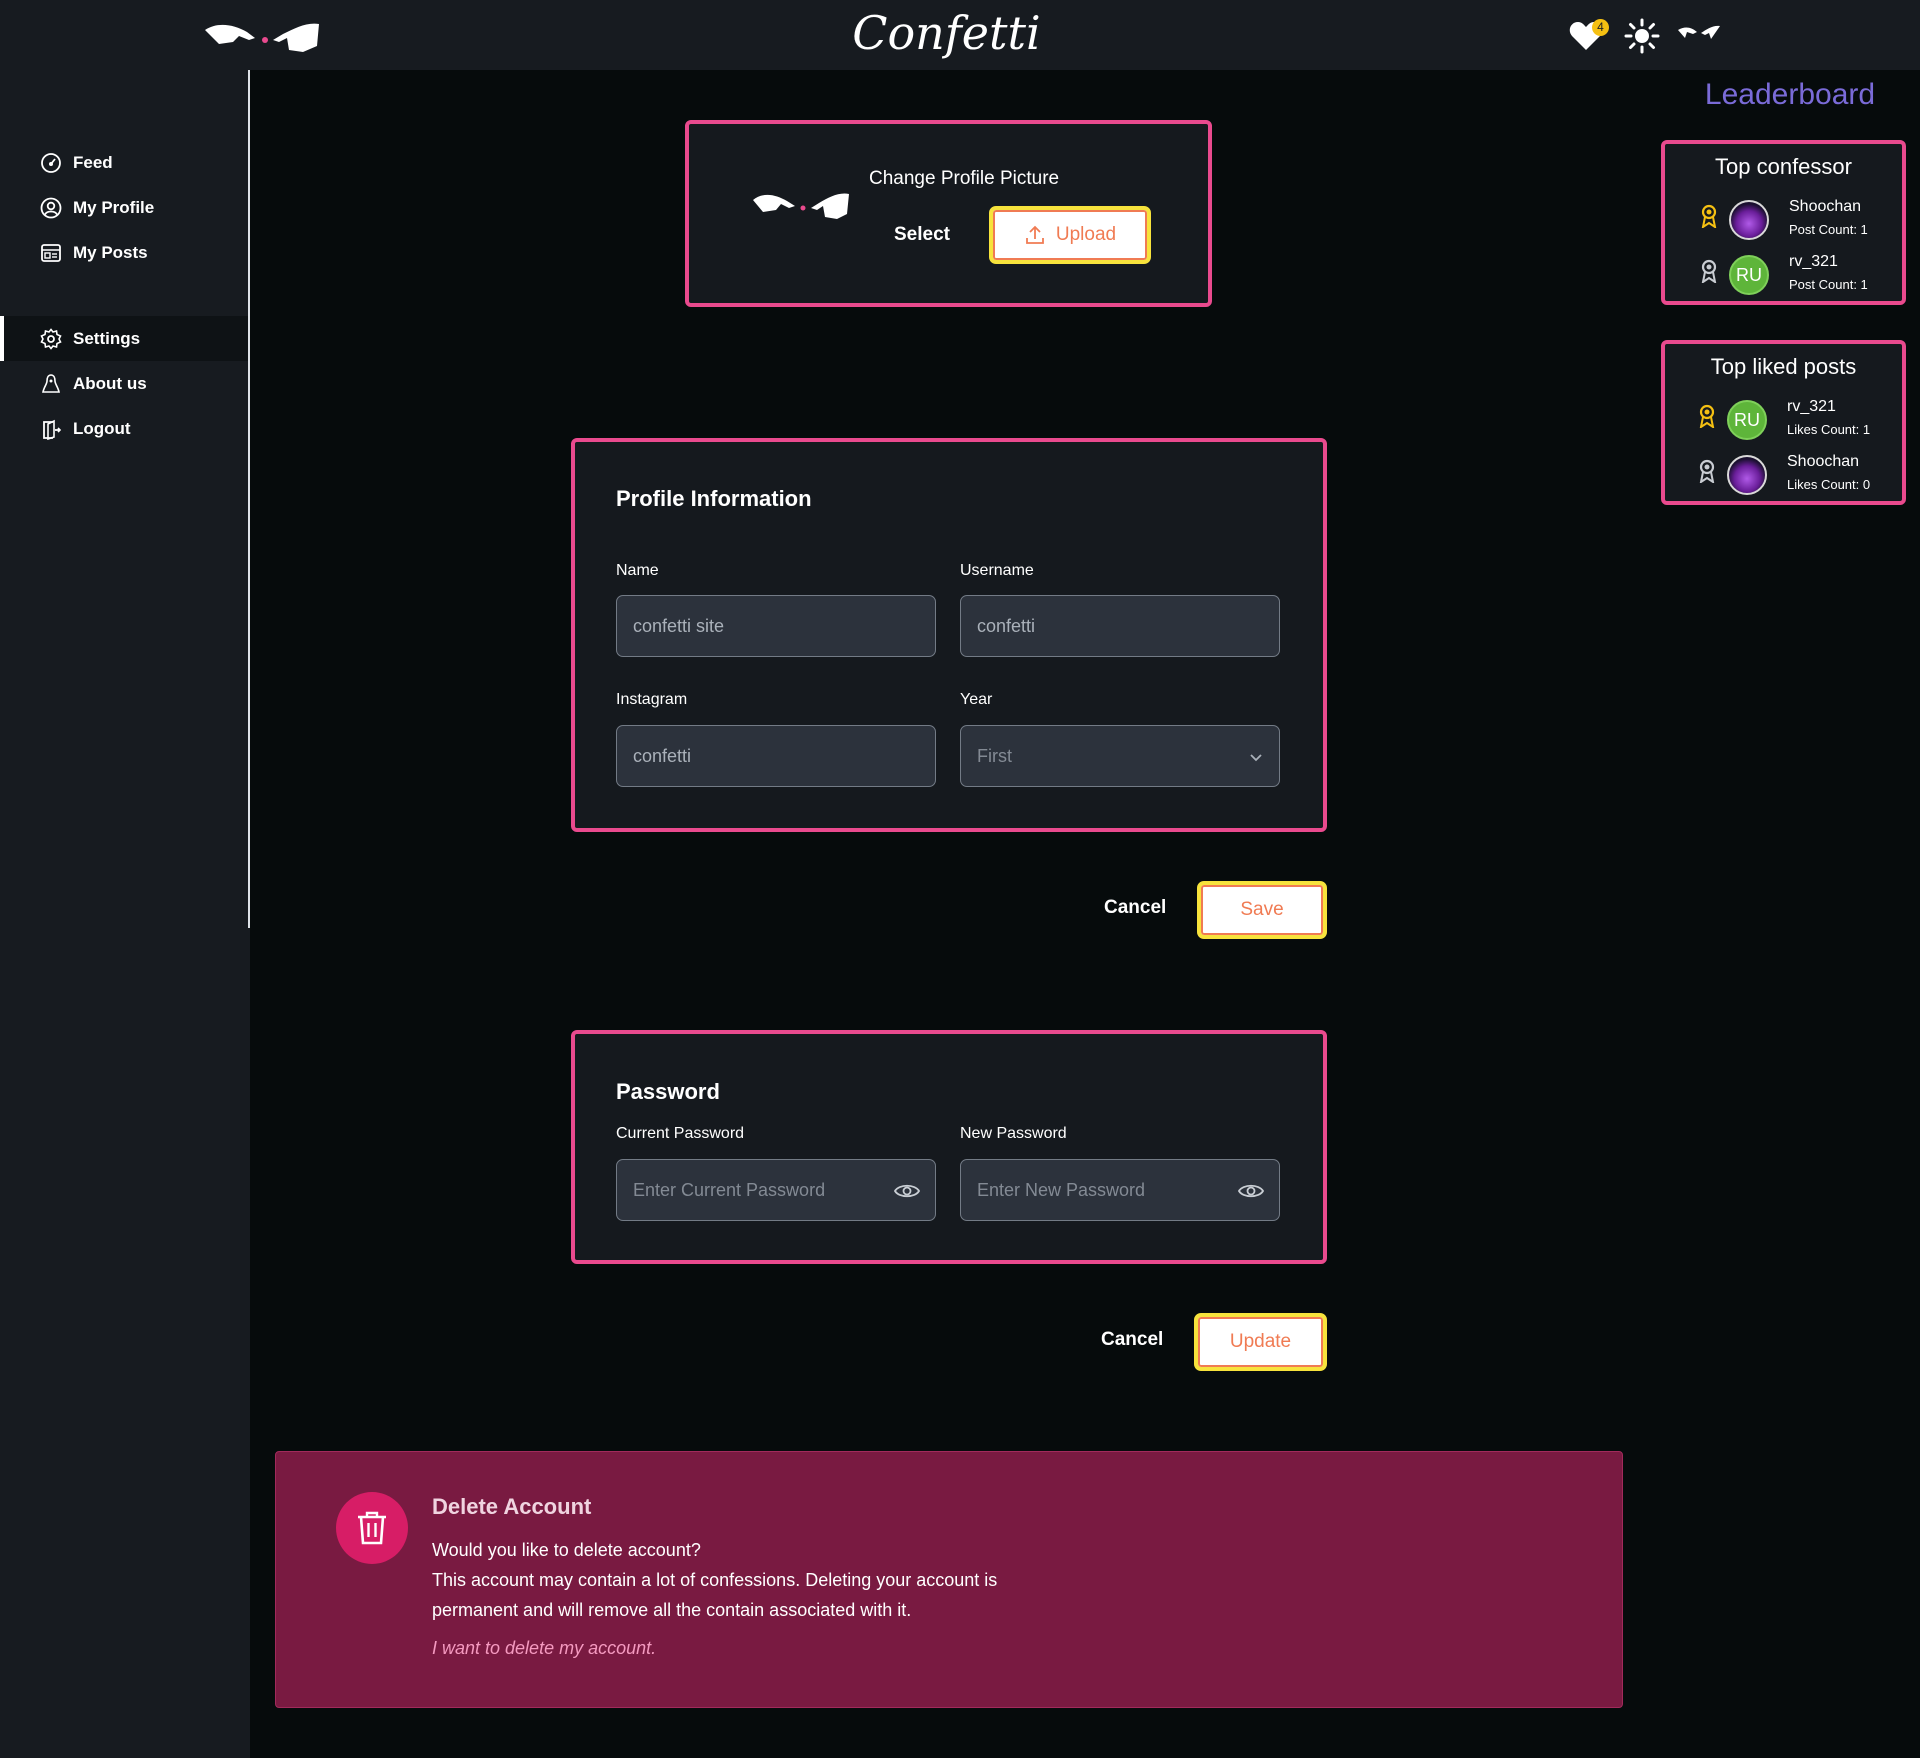  Describe the element at coordinates (1829, 484) in the screenshot. I see `leaderboard-count: Likes Count: 0` at that location.